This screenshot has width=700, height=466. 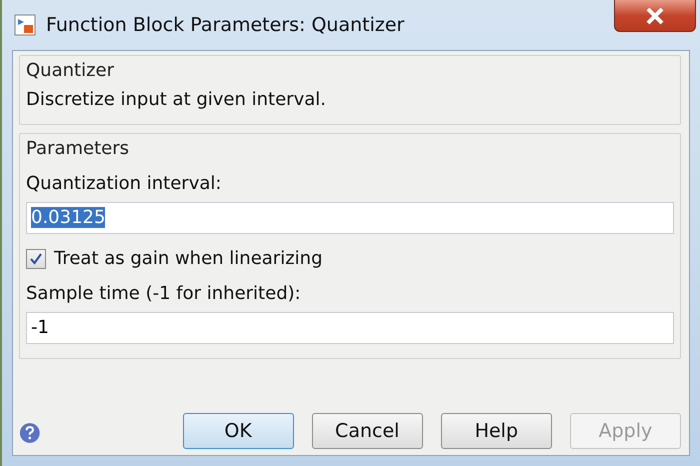 I want to click on help-icon, so click(x=30, y=433).